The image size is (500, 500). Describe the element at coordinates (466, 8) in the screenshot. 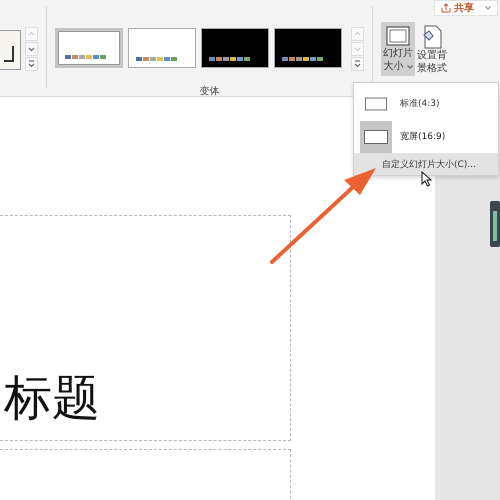

I see `share-button: 共享` at that location.